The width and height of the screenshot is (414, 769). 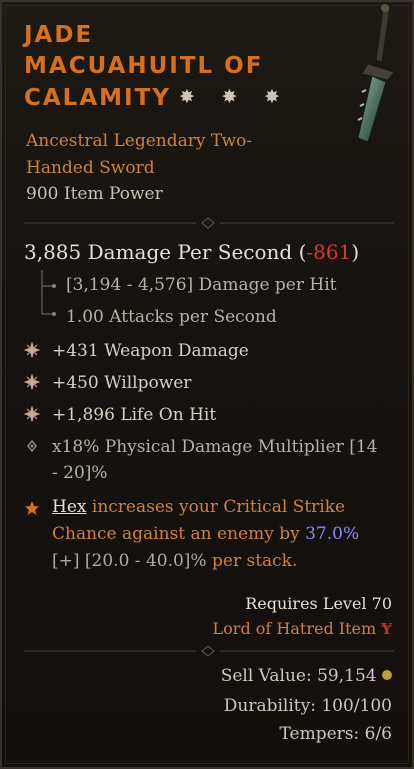 I want to click on affix-willpower: +450 Willpower, so click(x=122, y=383).